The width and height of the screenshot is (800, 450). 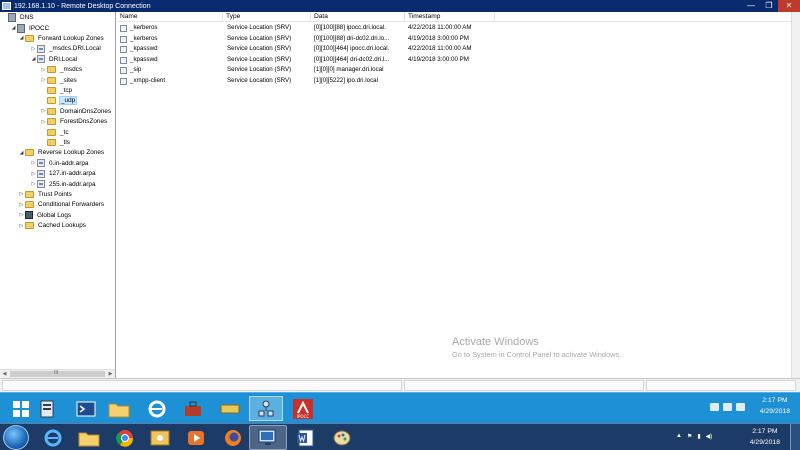 What do you see at coordinates (61, 153) in the screenshot?
I see `tree-item: ◢ Reverse Lookup Zones` at bounding box center [61, 153].